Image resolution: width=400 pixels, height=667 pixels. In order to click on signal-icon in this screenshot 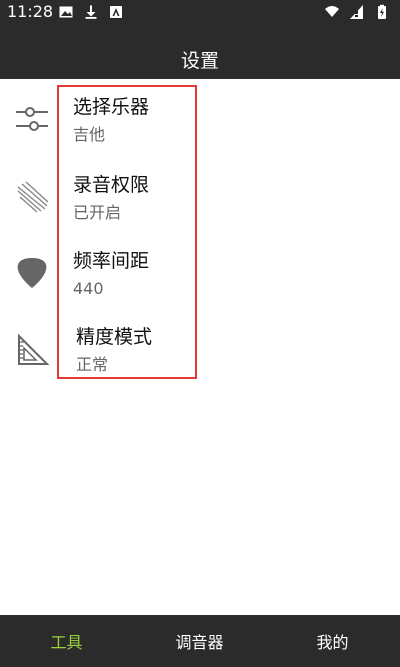, I will do `click(356, 12)`.